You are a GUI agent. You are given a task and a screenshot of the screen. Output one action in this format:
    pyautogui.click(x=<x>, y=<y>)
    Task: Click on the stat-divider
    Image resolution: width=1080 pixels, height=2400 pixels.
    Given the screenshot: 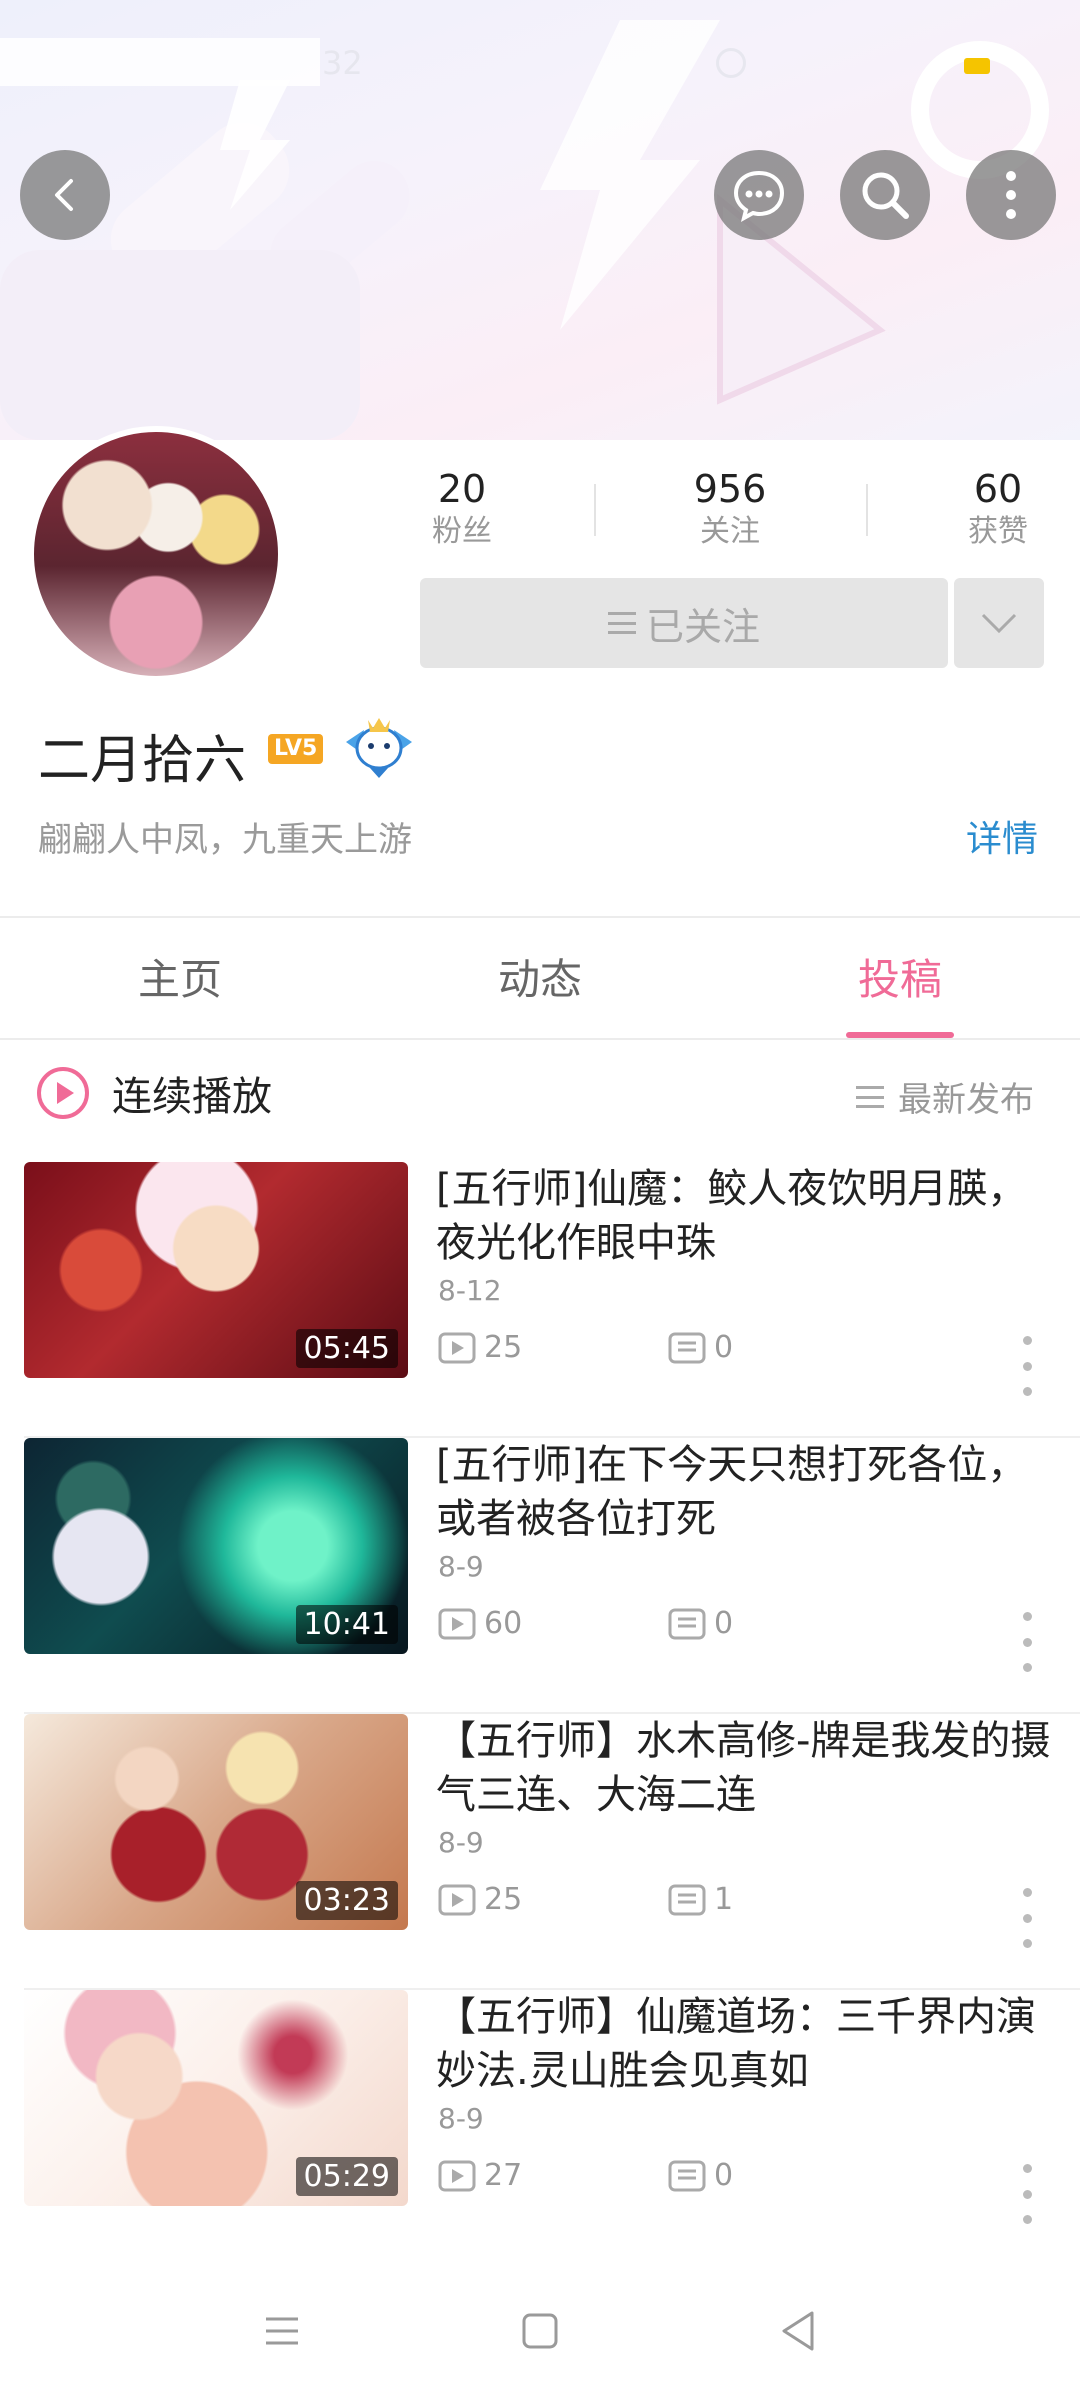 What is the action you would take?
    pyautogui.click(x=867, y=510)
    